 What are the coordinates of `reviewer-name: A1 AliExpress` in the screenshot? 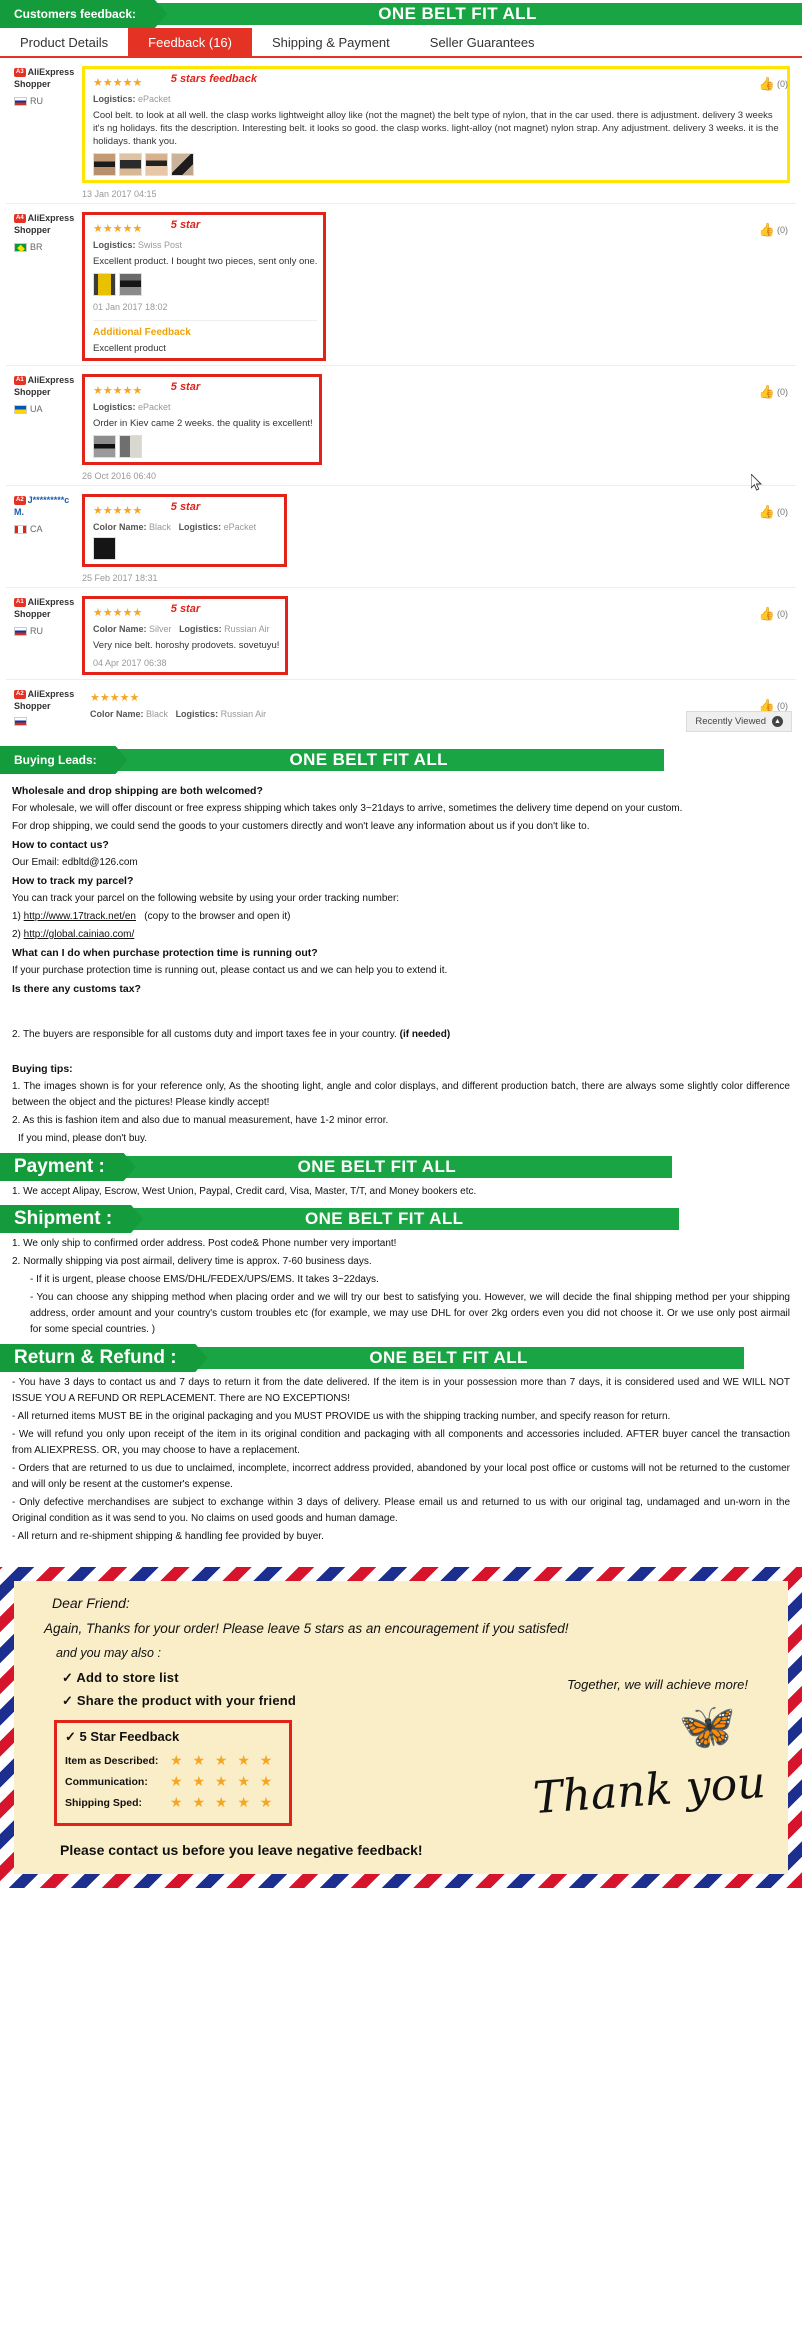 It's located at (44, 380).